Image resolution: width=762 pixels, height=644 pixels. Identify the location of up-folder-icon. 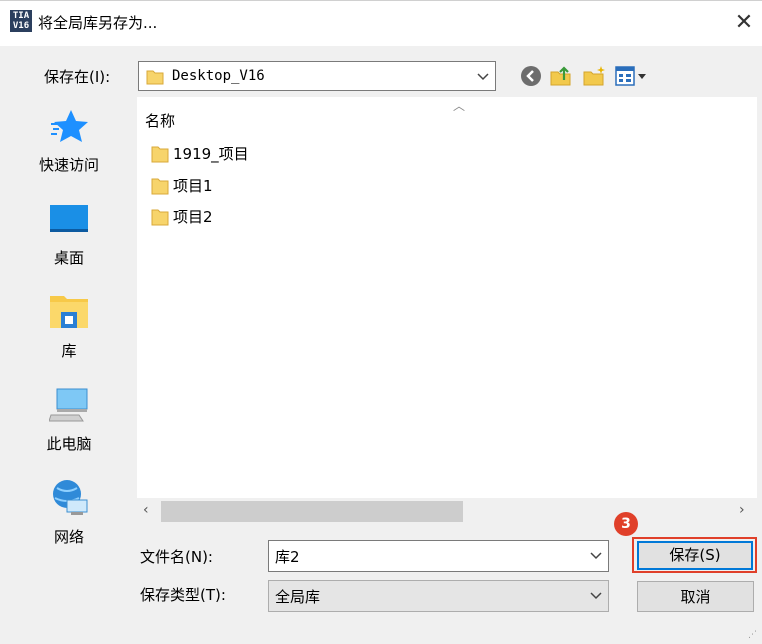
(561, 76).